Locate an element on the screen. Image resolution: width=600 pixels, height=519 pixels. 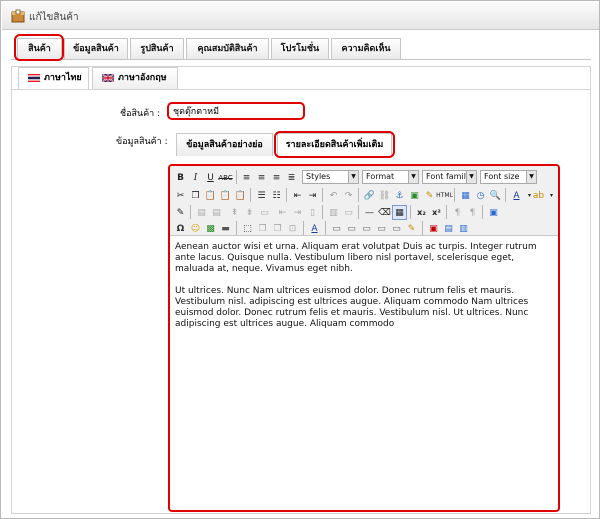
table-icon: ▤ is located at coordinates (201, 212).